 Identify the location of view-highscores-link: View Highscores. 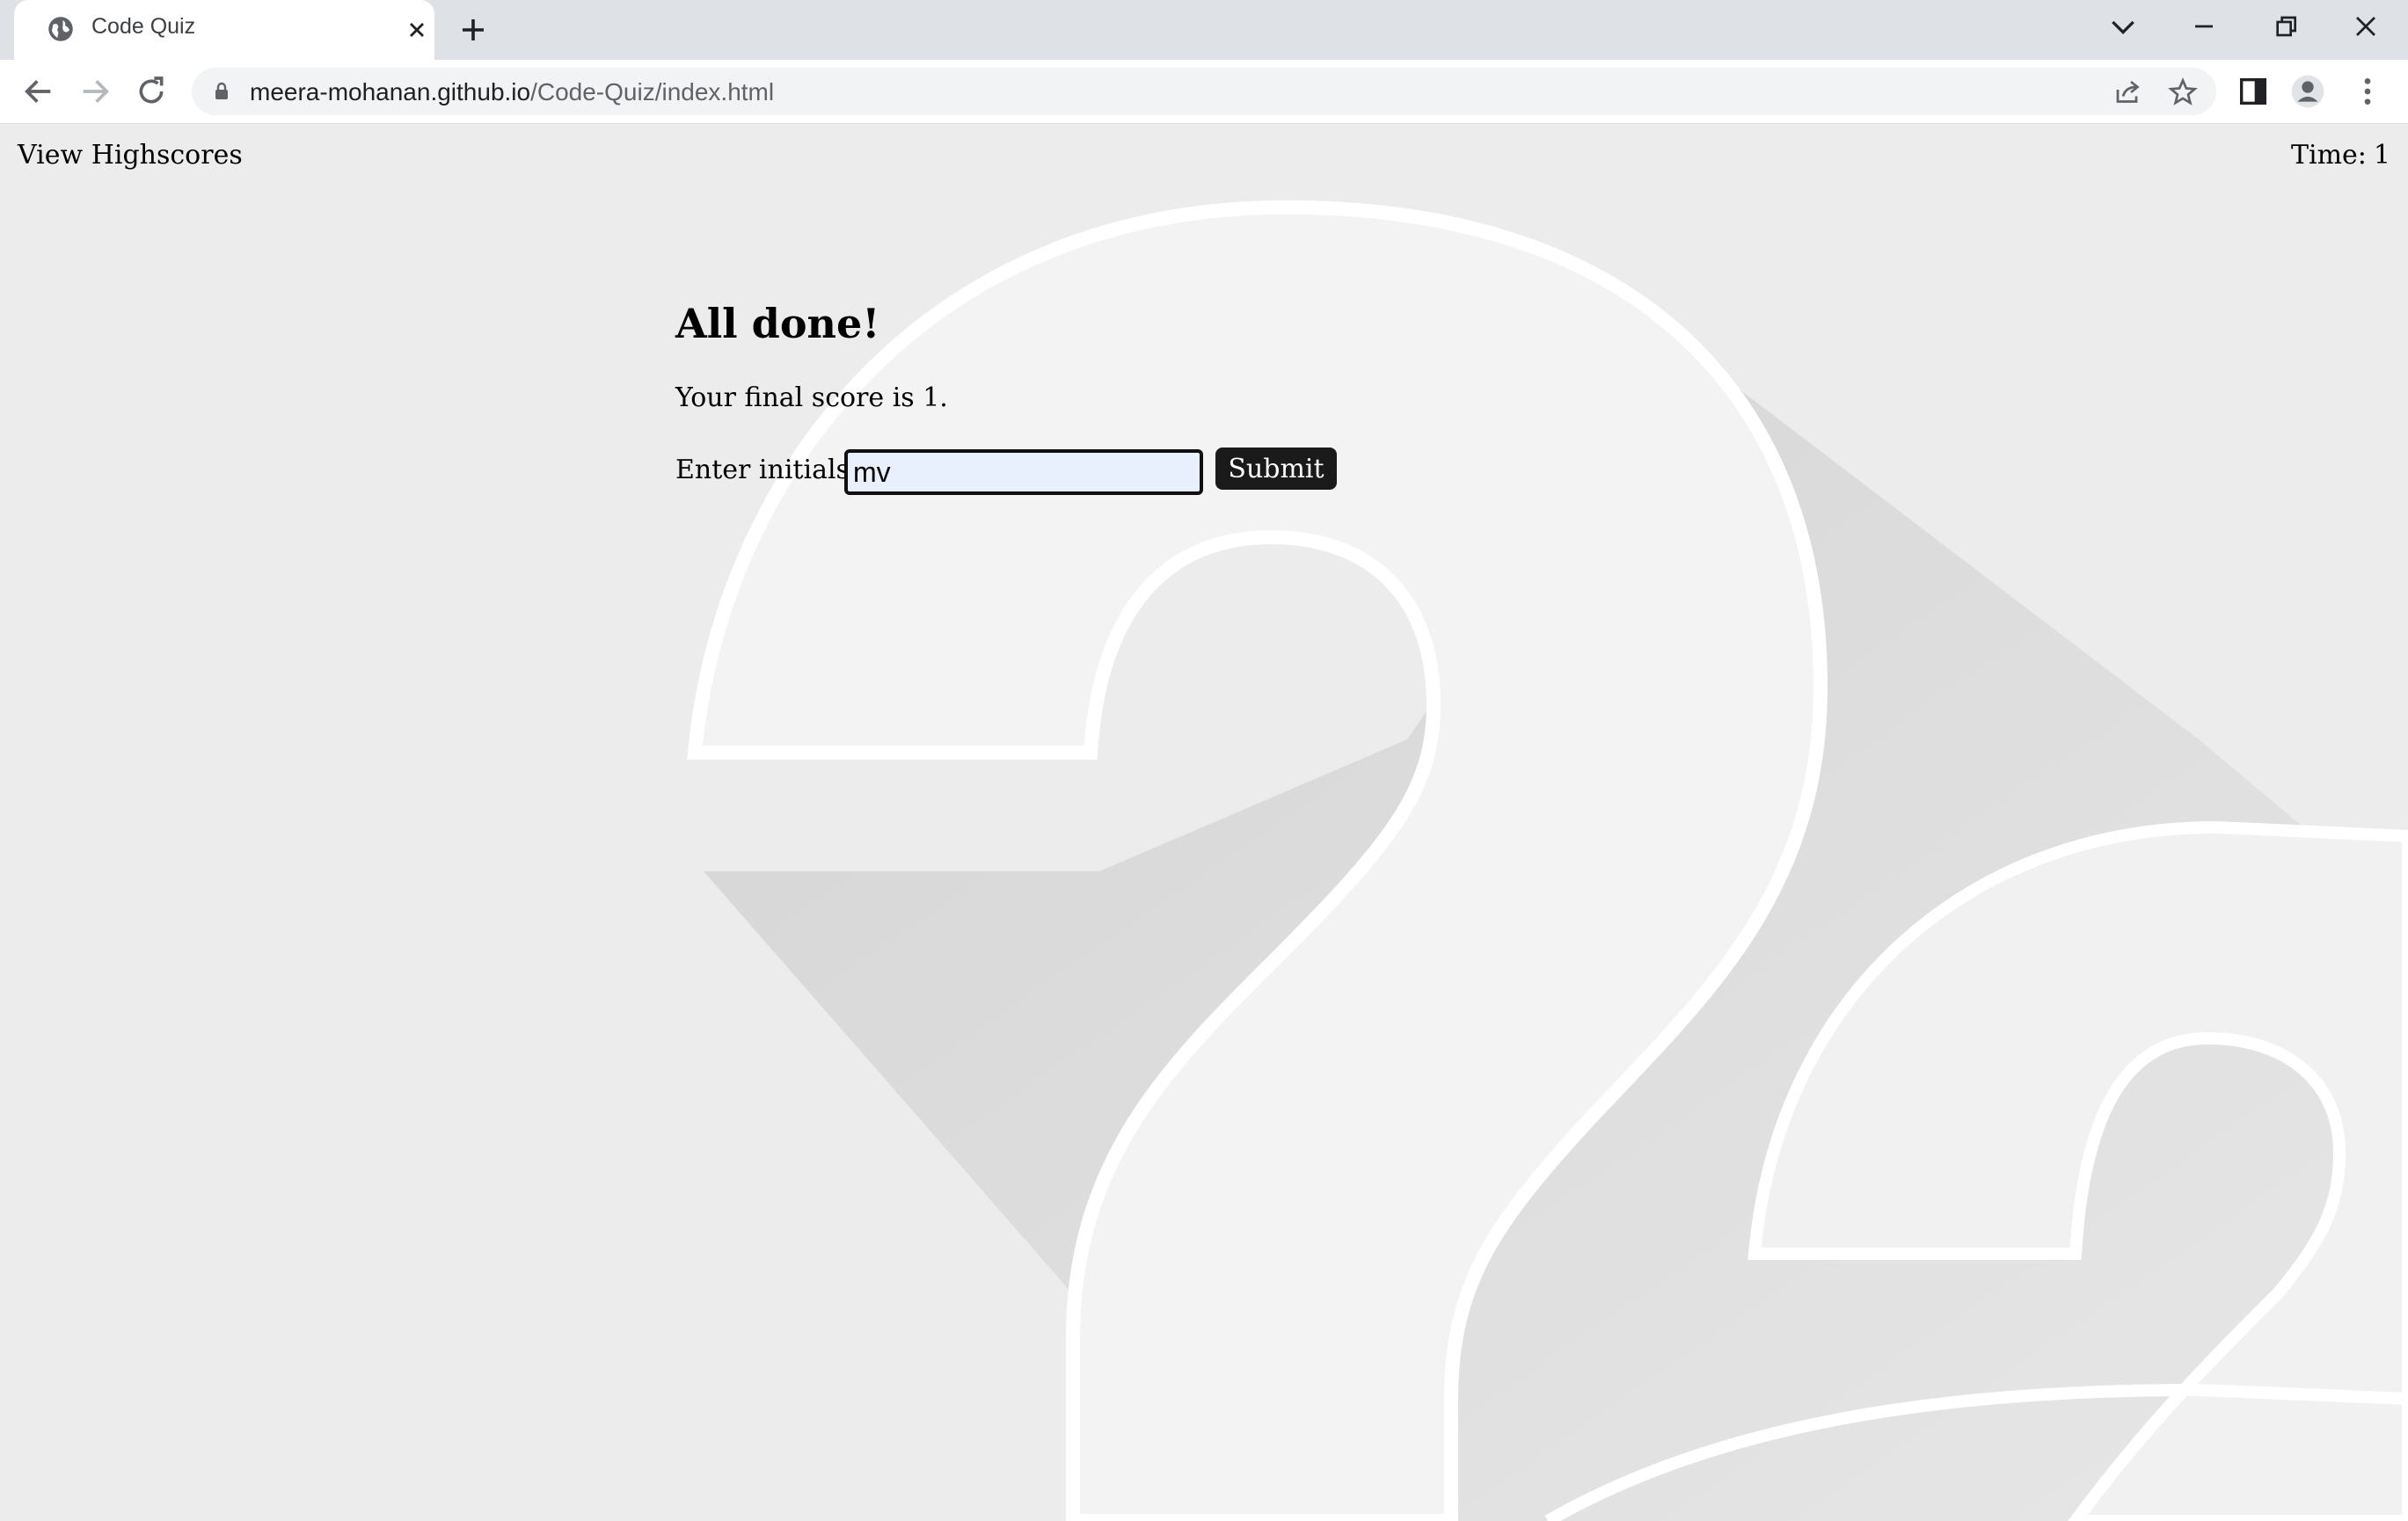
(130, 156).